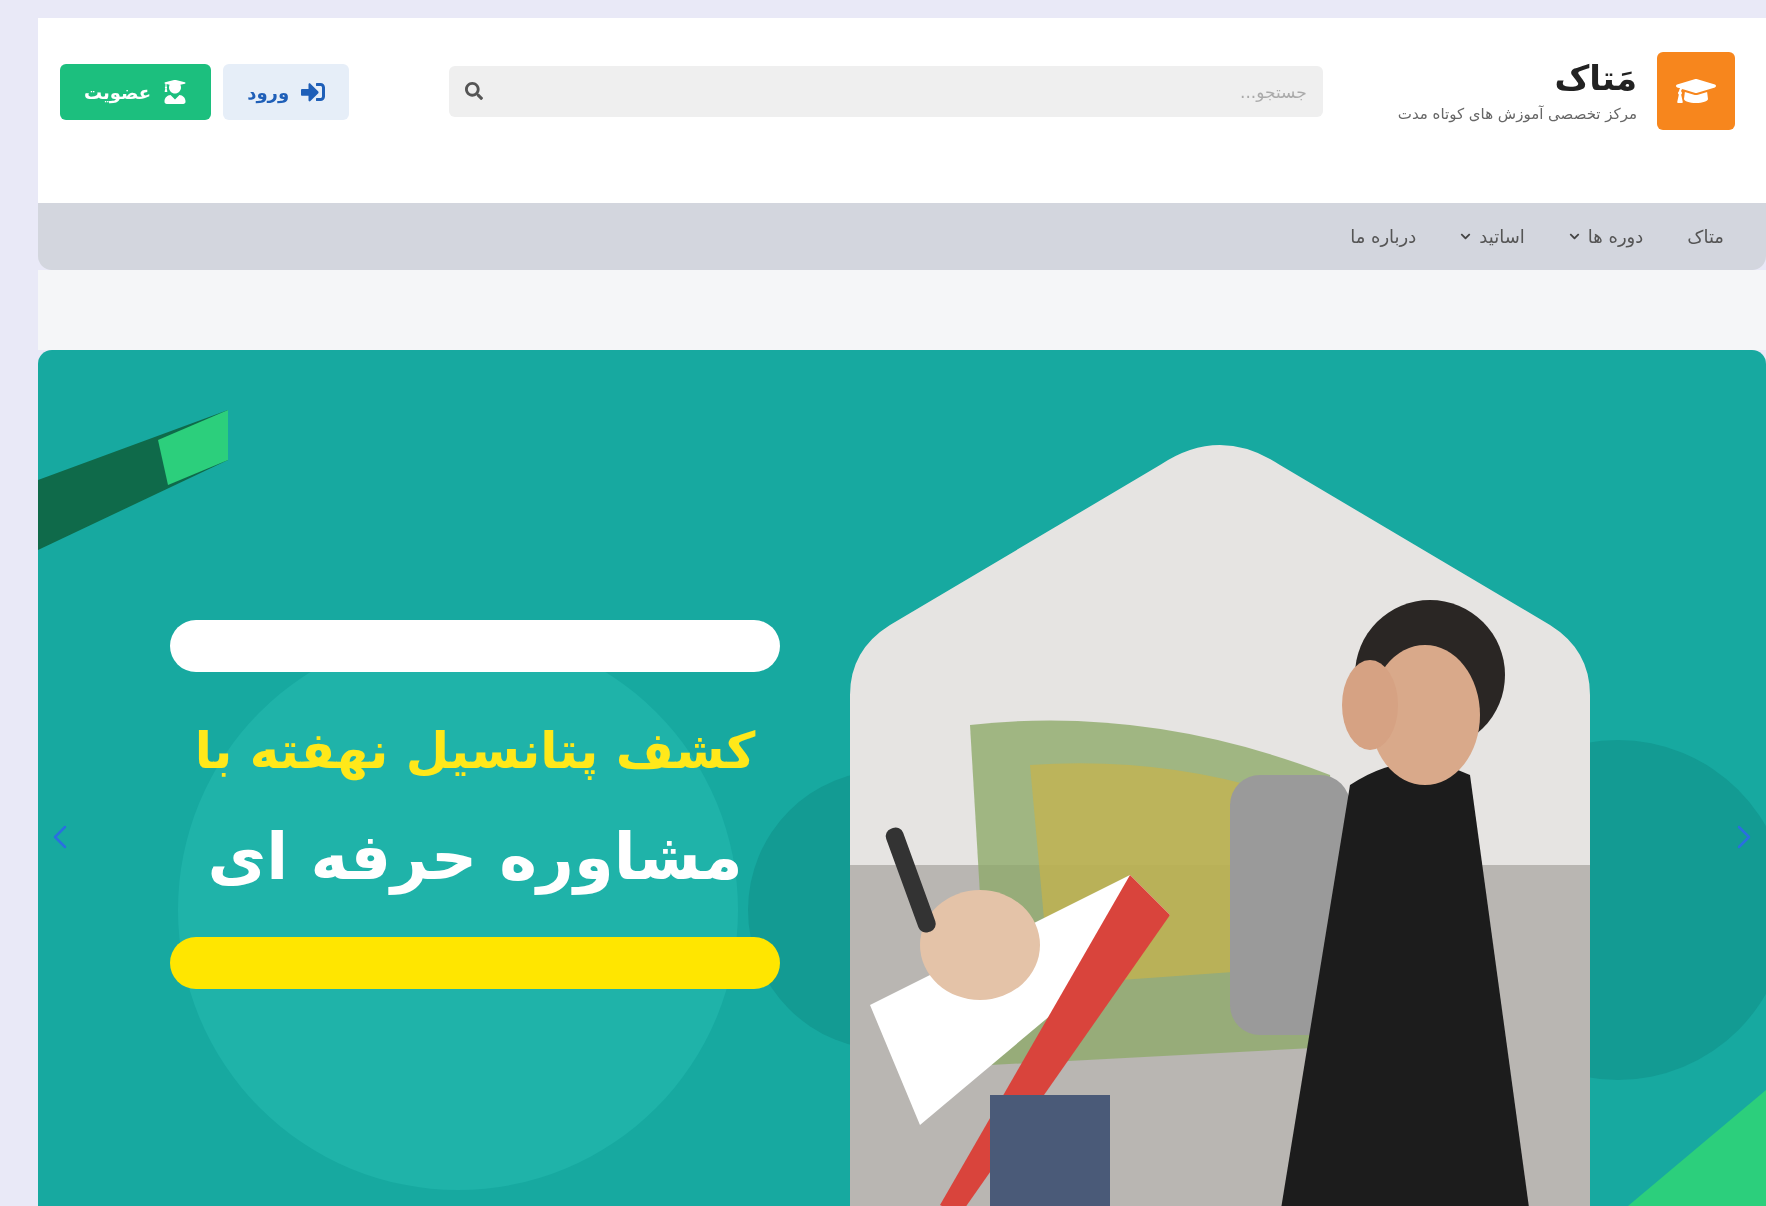 The width and height of the screenshot is (1766, 1206). What do you see at coordinates (1606, 236) in the screenshot?
I see `nav-link: دوره ها` at bounding box center [1606, 236].